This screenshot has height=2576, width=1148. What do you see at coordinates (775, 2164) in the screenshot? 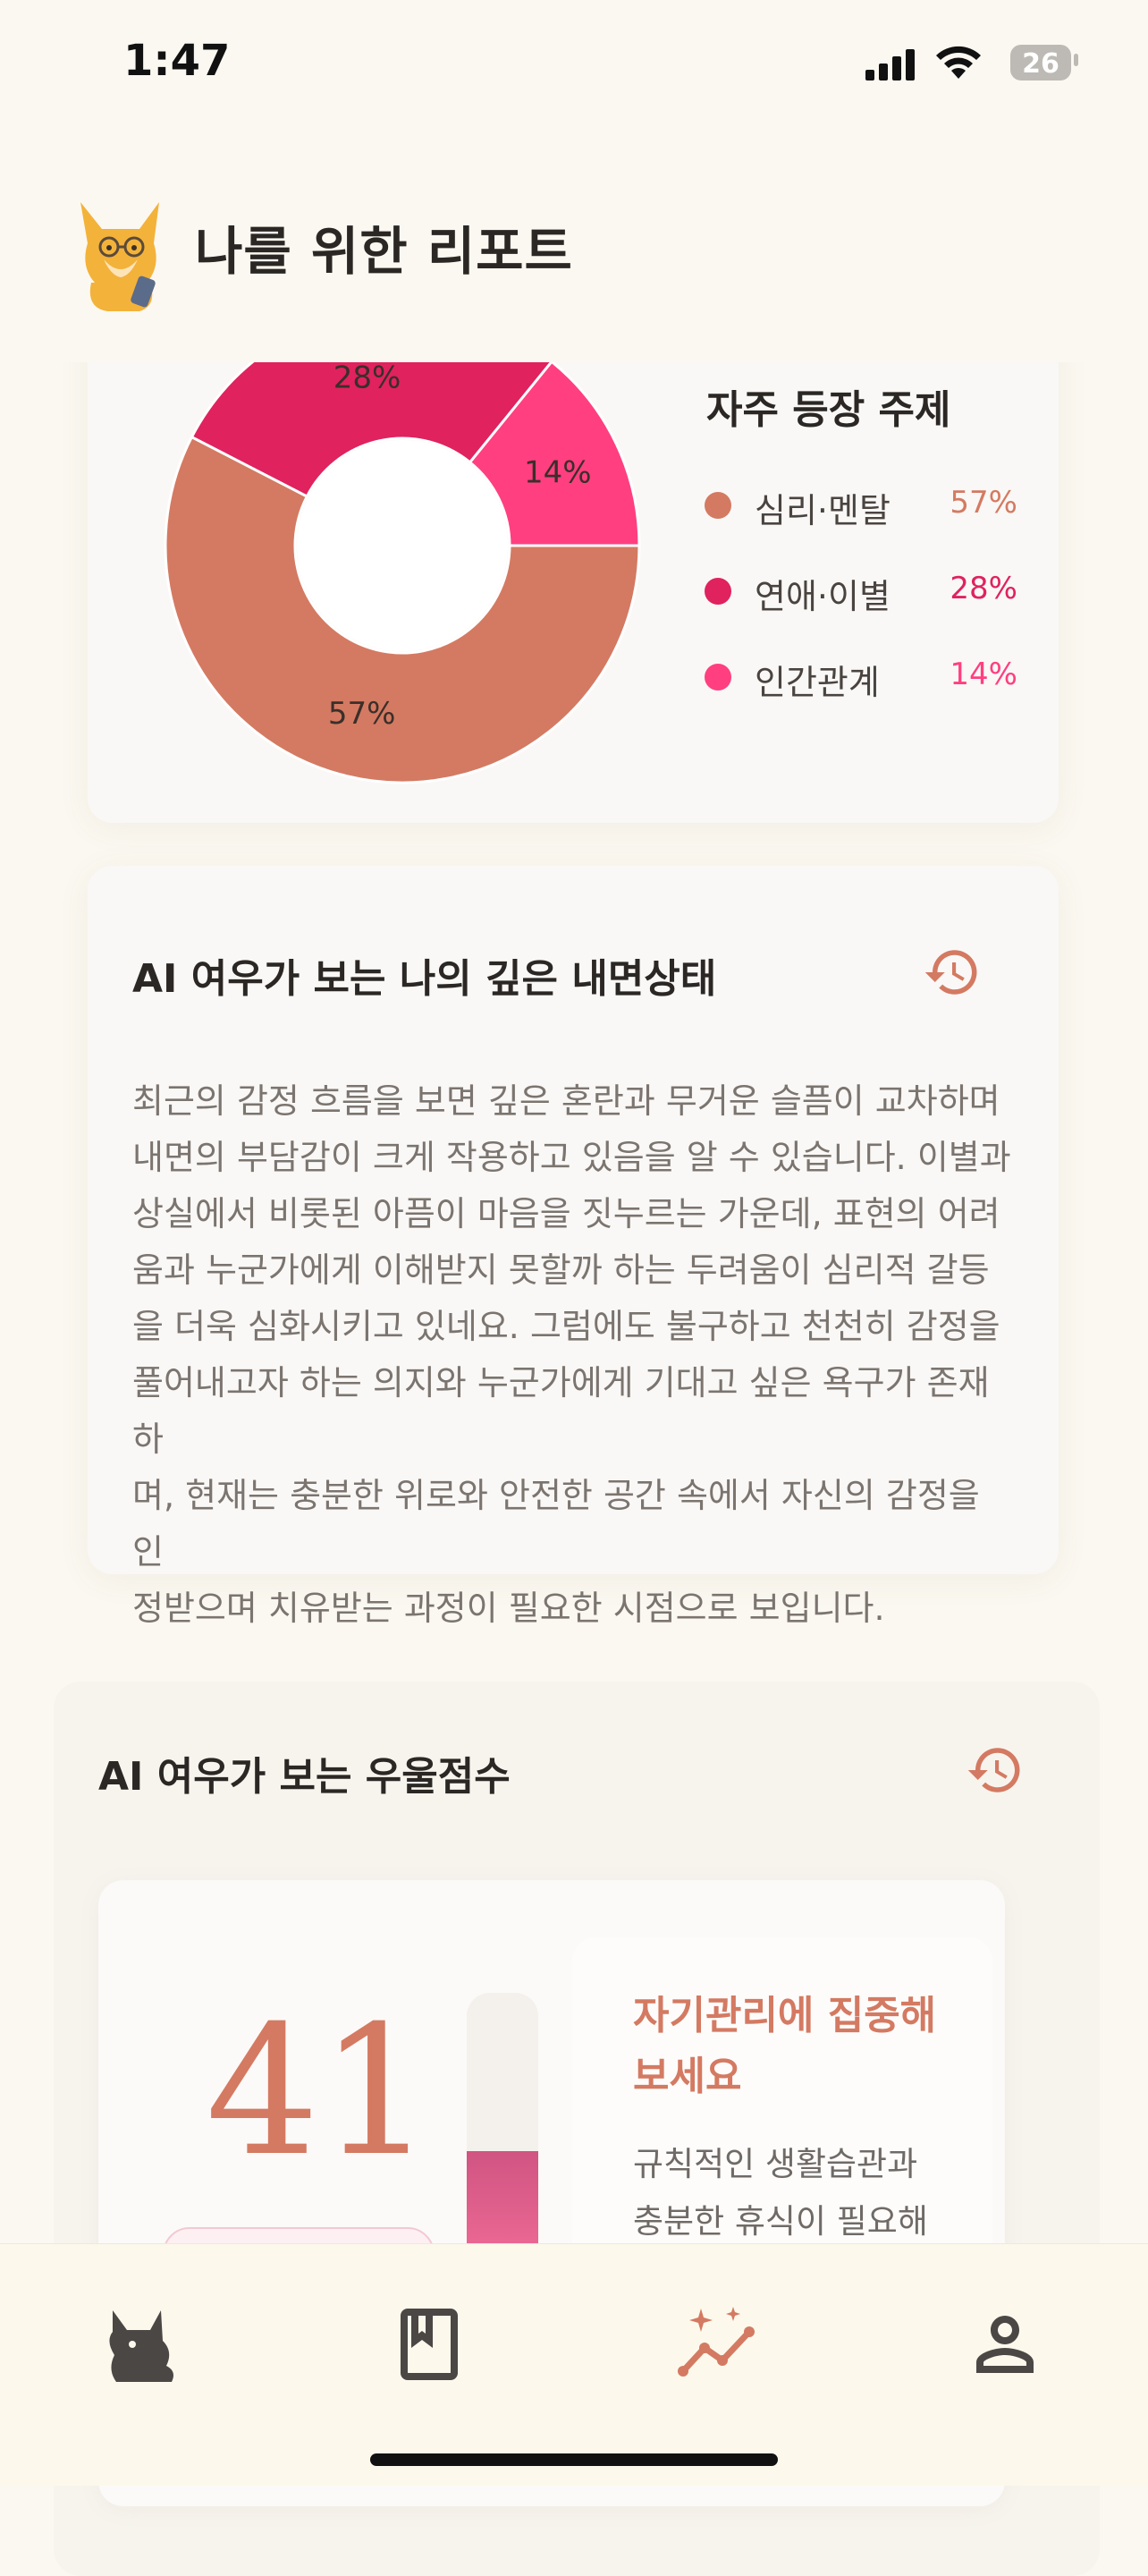
I see `advice-line: 규칙적인 생활습관과` at bounding box center [775, 2164].